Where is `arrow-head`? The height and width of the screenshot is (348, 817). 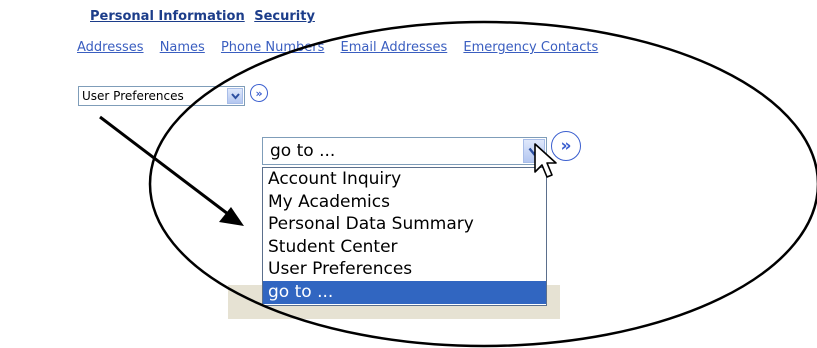 arrow-head is located at coordinates (231, 216).